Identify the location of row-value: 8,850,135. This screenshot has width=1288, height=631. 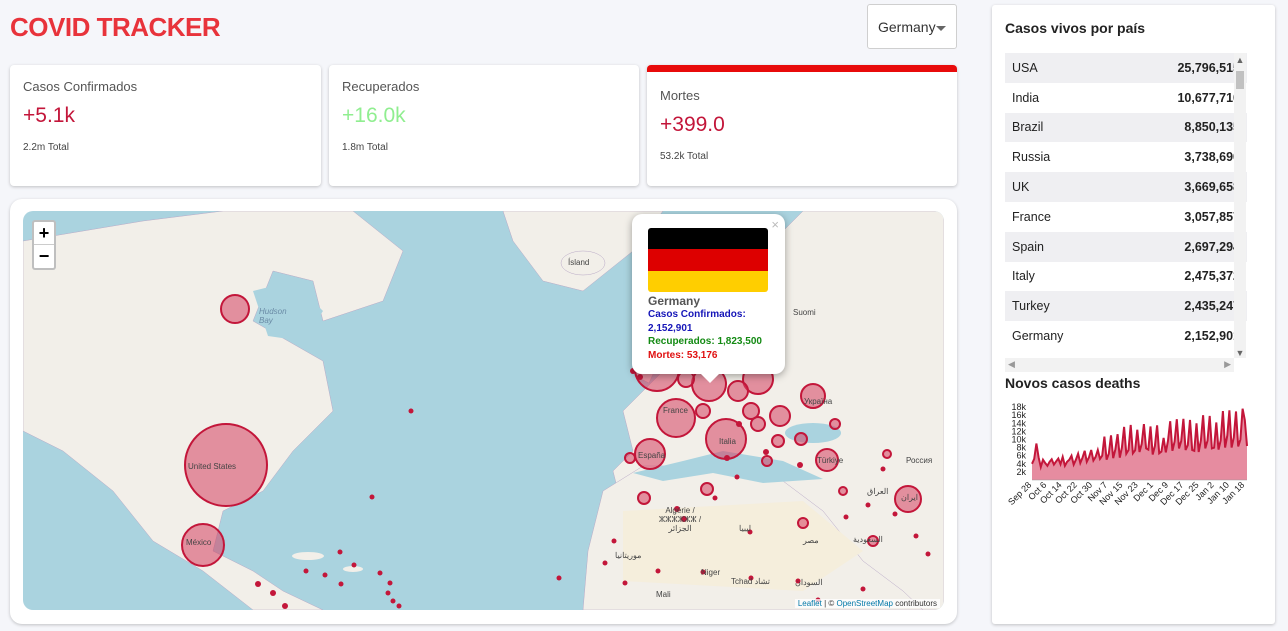
(1212, 127).